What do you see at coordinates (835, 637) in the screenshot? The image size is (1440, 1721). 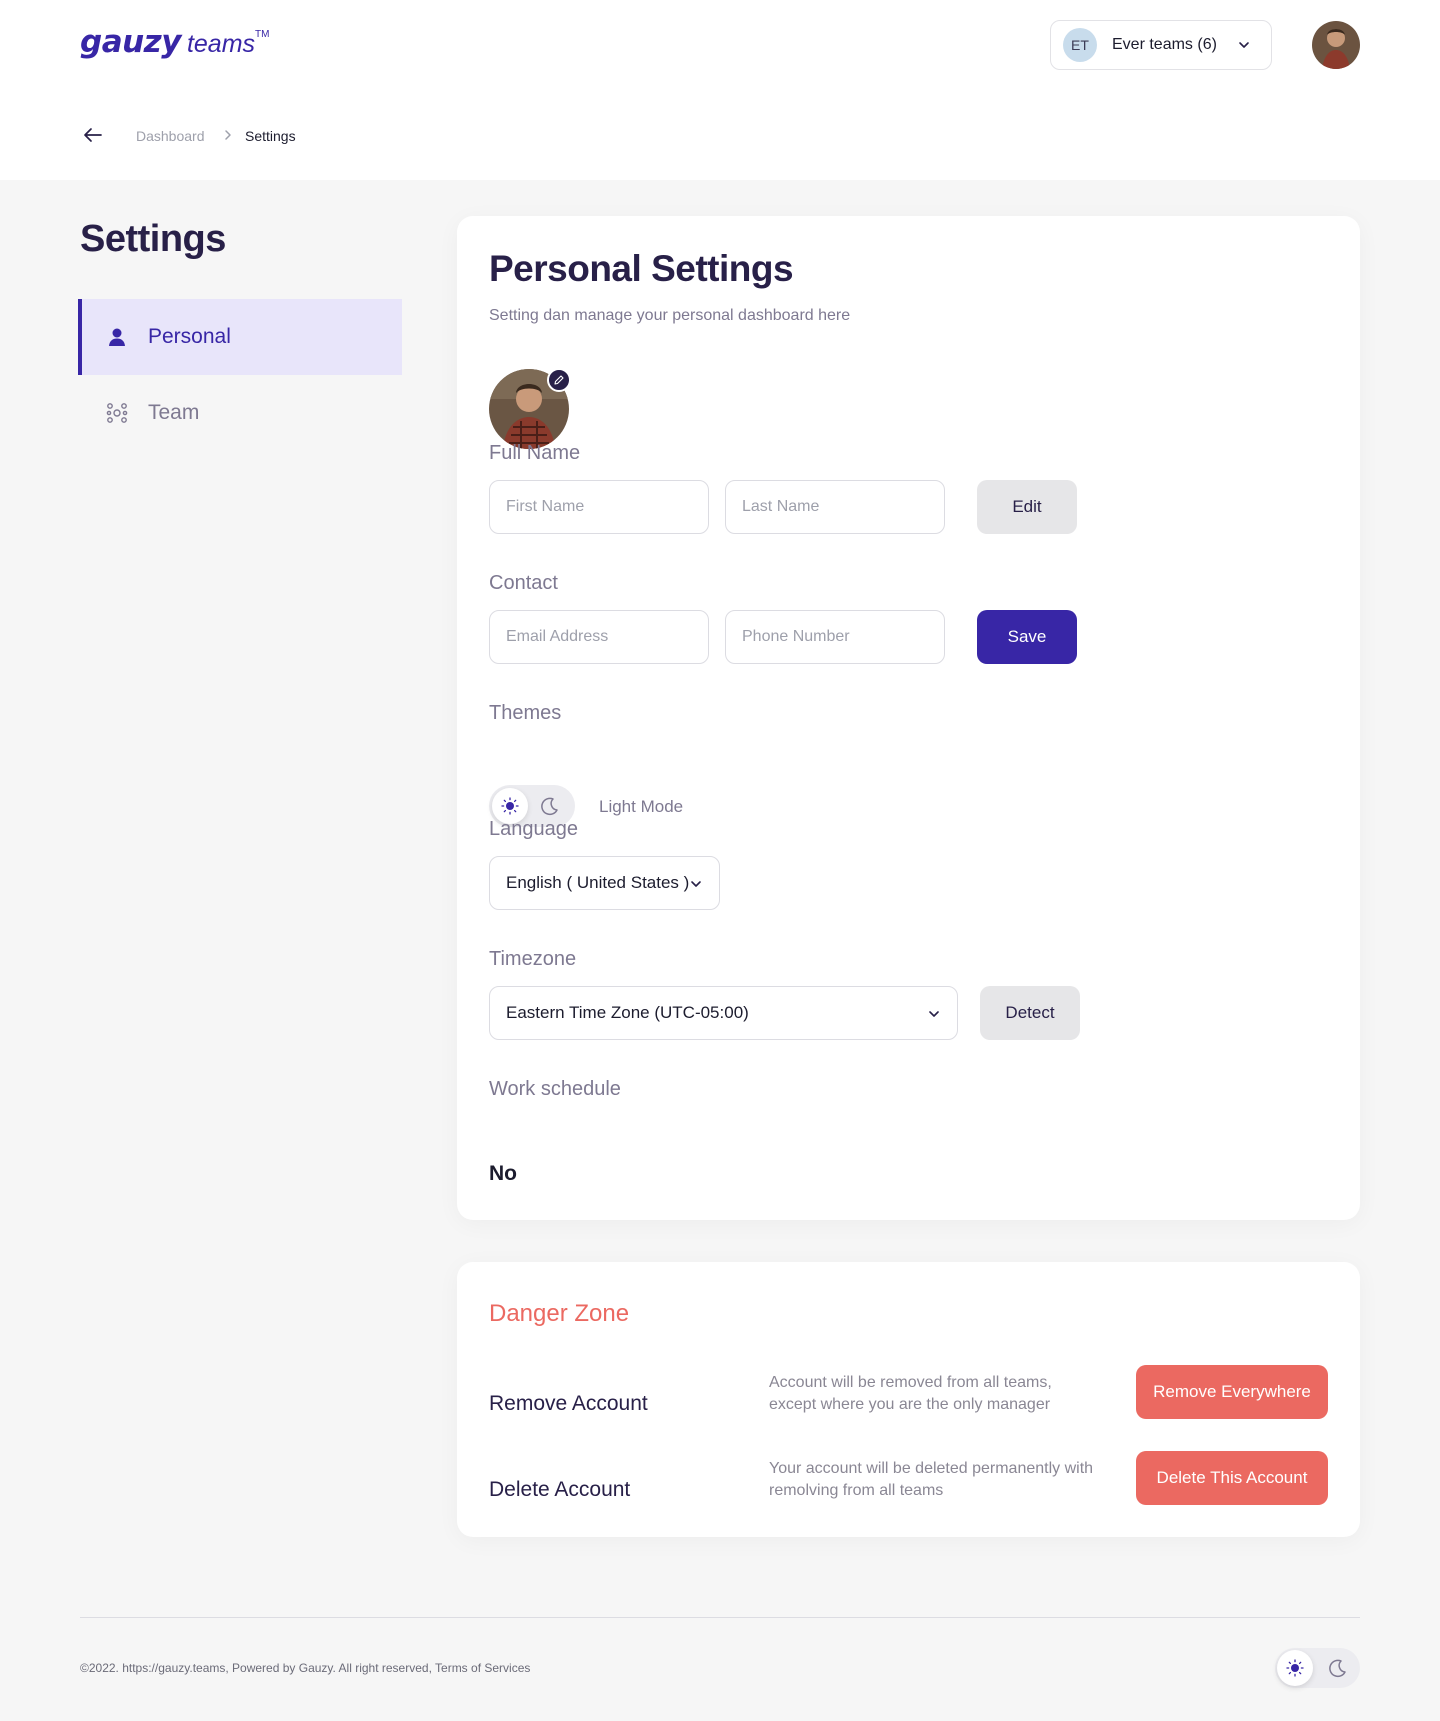 I see `phone-field` at bounding box center [835, 637].